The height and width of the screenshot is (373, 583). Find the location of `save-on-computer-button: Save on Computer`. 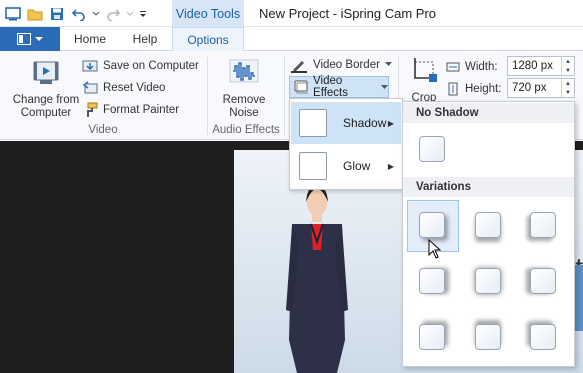

save-on-computer-button: Save on Computer is located at coordinates (140, 65).